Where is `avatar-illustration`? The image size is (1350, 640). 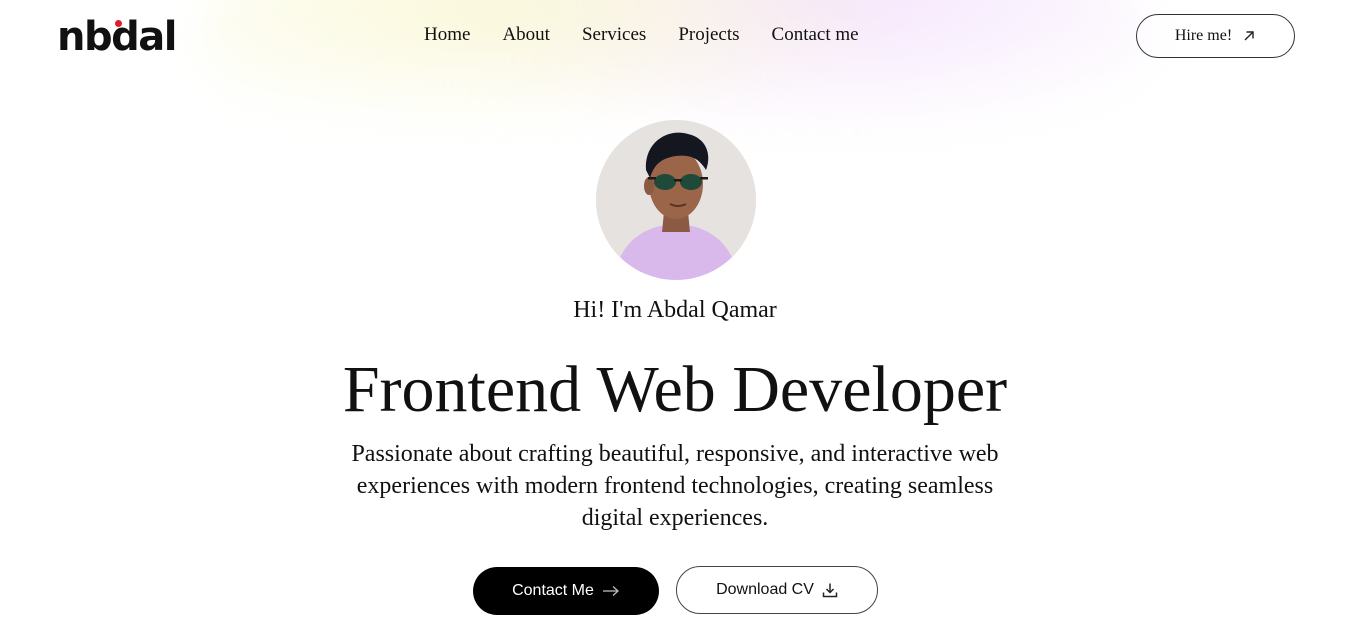
avatar-illustration is located at coordinates (676, 200).